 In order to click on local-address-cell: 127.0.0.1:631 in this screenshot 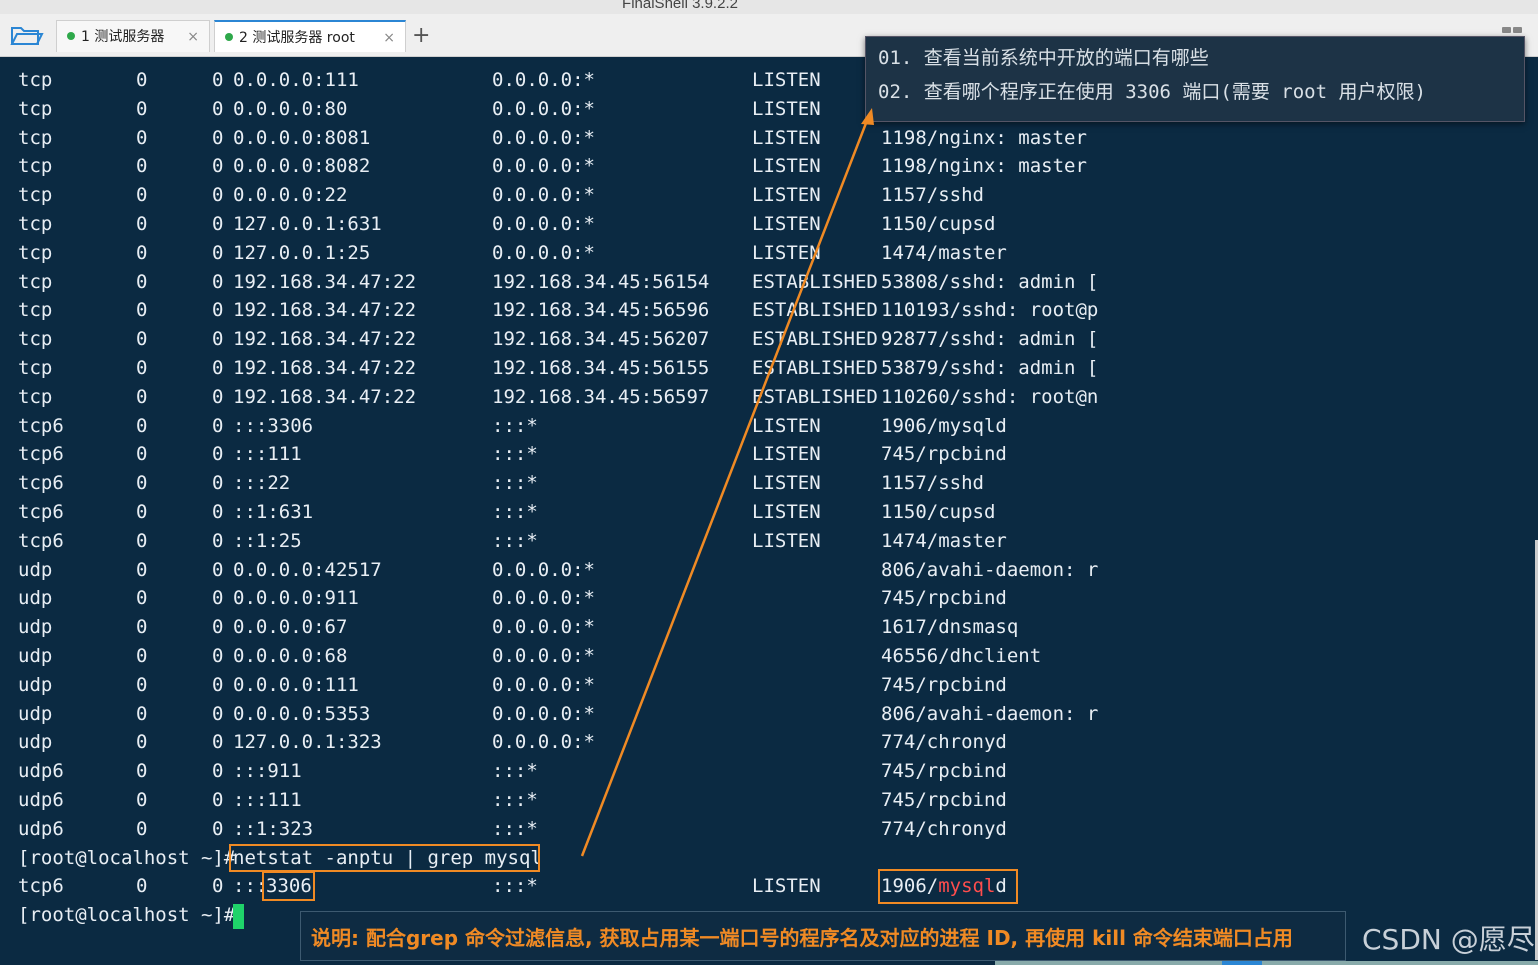, I will do `click(307, 224)`.